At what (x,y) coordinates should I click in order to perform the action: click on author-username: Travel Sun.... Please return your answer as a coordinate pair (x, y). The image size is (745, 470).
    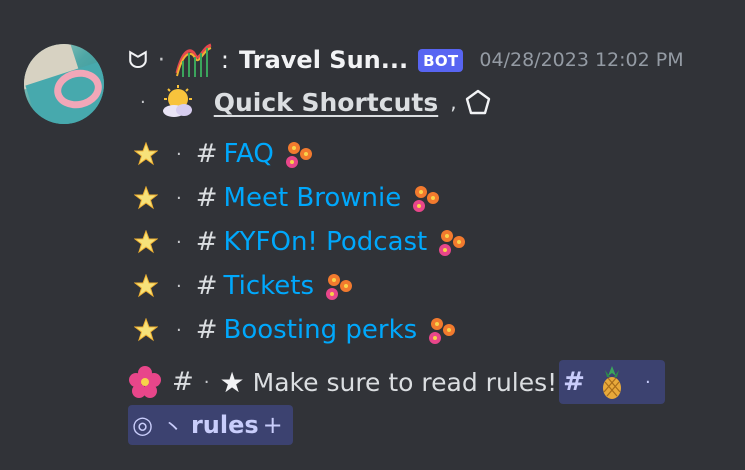
    Looking at the image, I should click on (323, 60).